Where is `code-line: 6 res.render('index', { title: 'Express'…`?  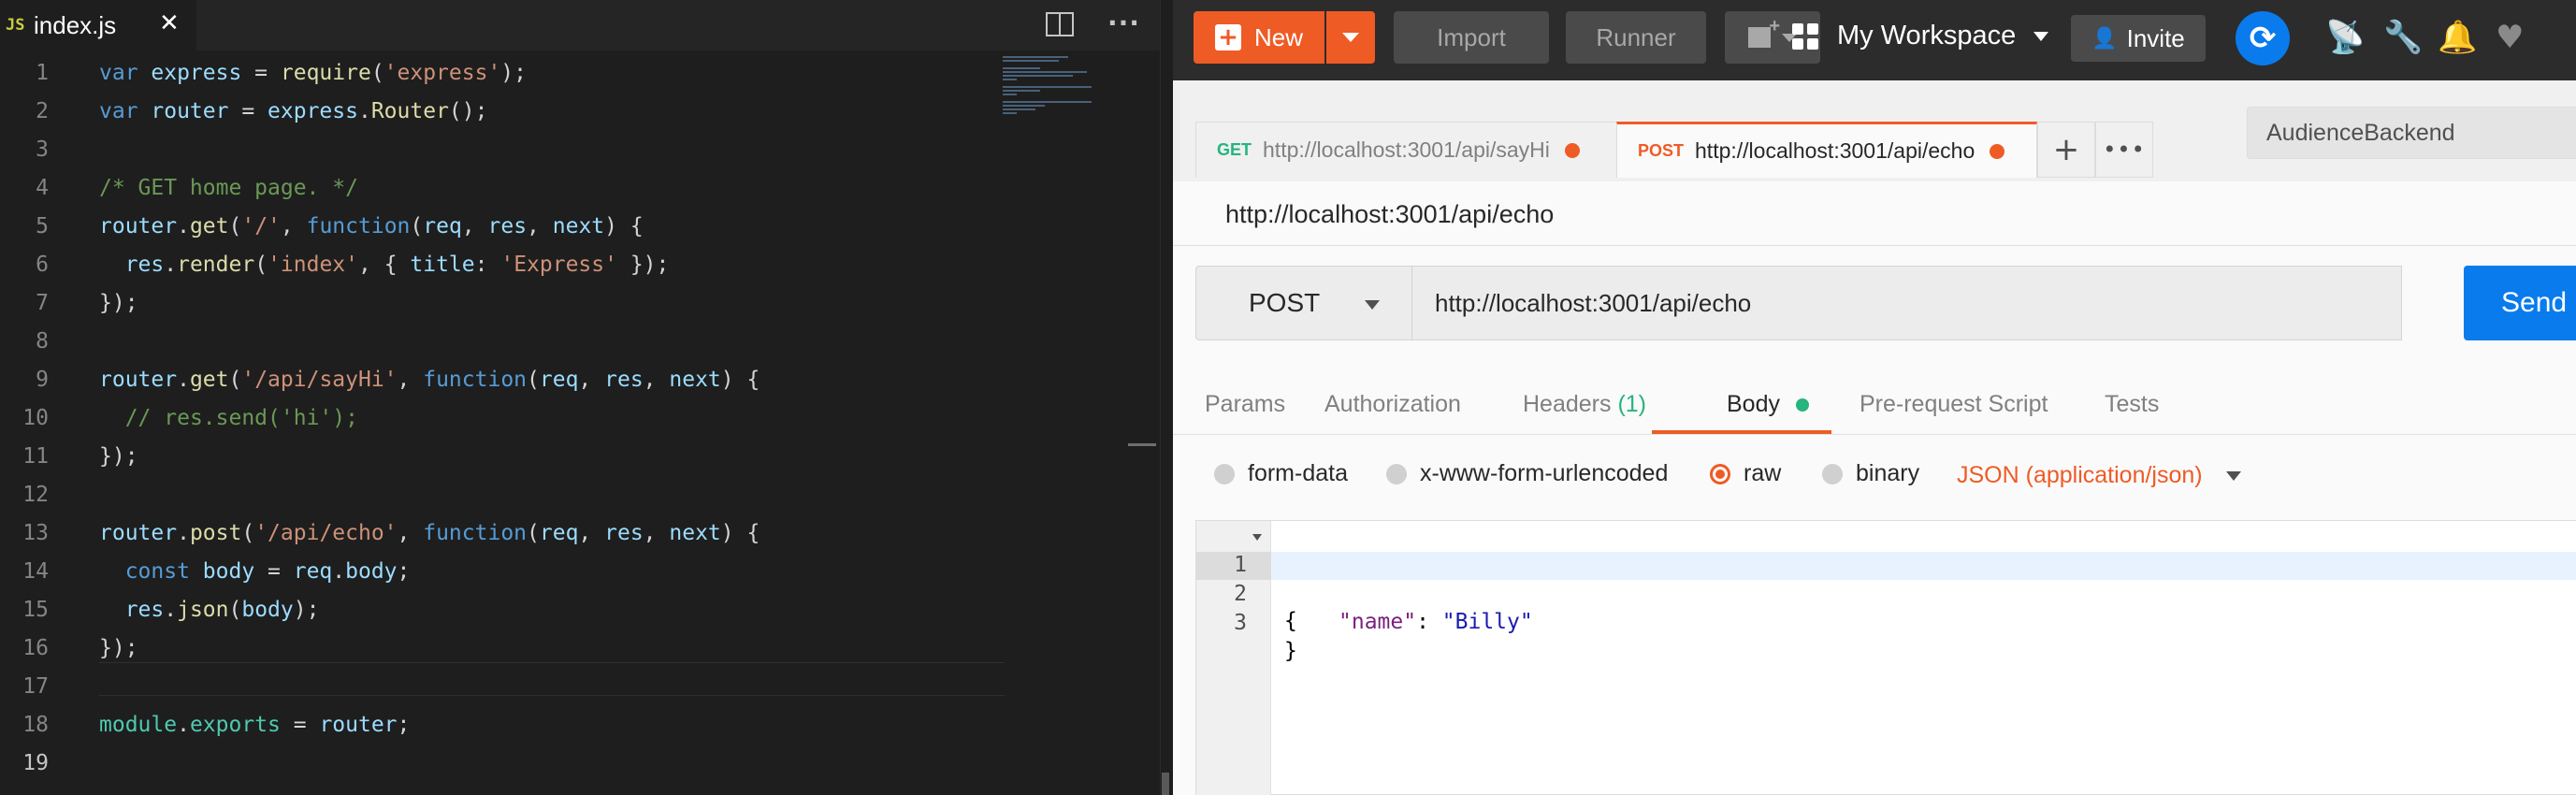
code-line: 6 res.render('index', { title: 'Express'… is located at coordinates (514, 265).